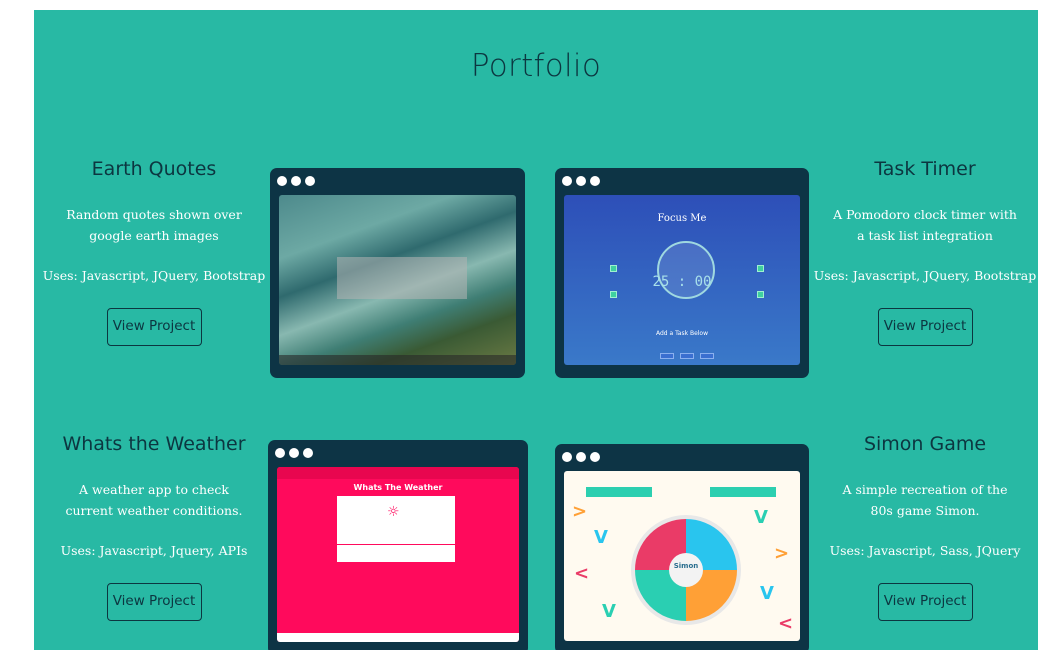 The image size is (1049, 650). I want to click on simon-game-preview: > V < V V > V < Simon, so click(682, 547).